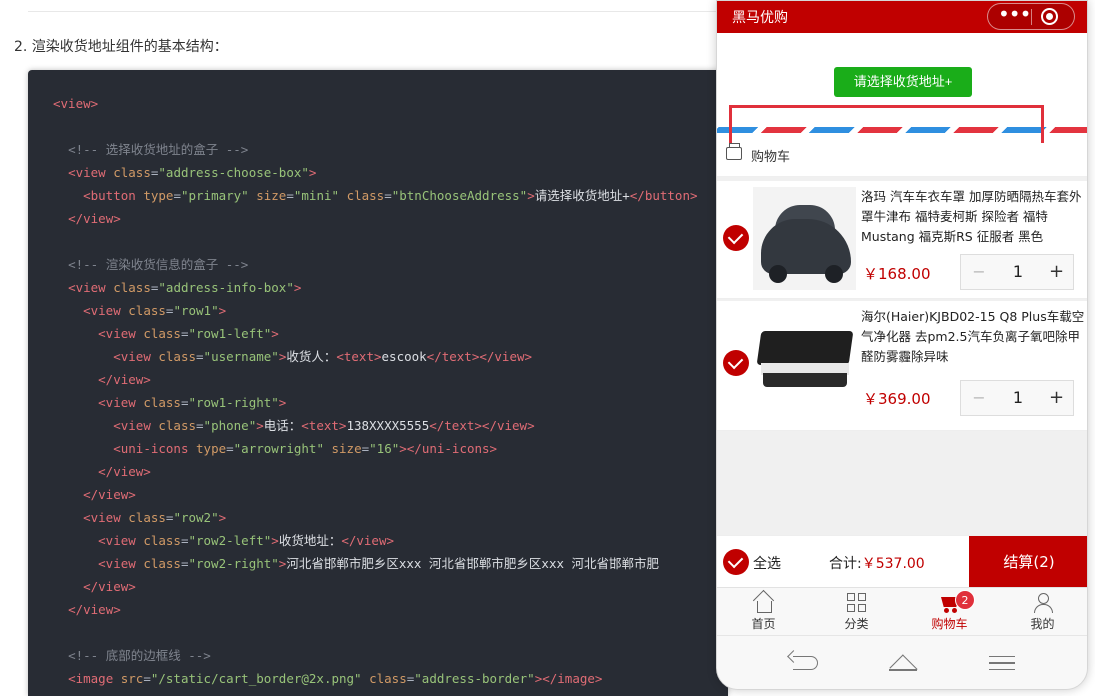 This screenshot has width=1095, height=696. I want to click on tab-bar: 首页 分类 2 购物车 我的, so click(902, 611).